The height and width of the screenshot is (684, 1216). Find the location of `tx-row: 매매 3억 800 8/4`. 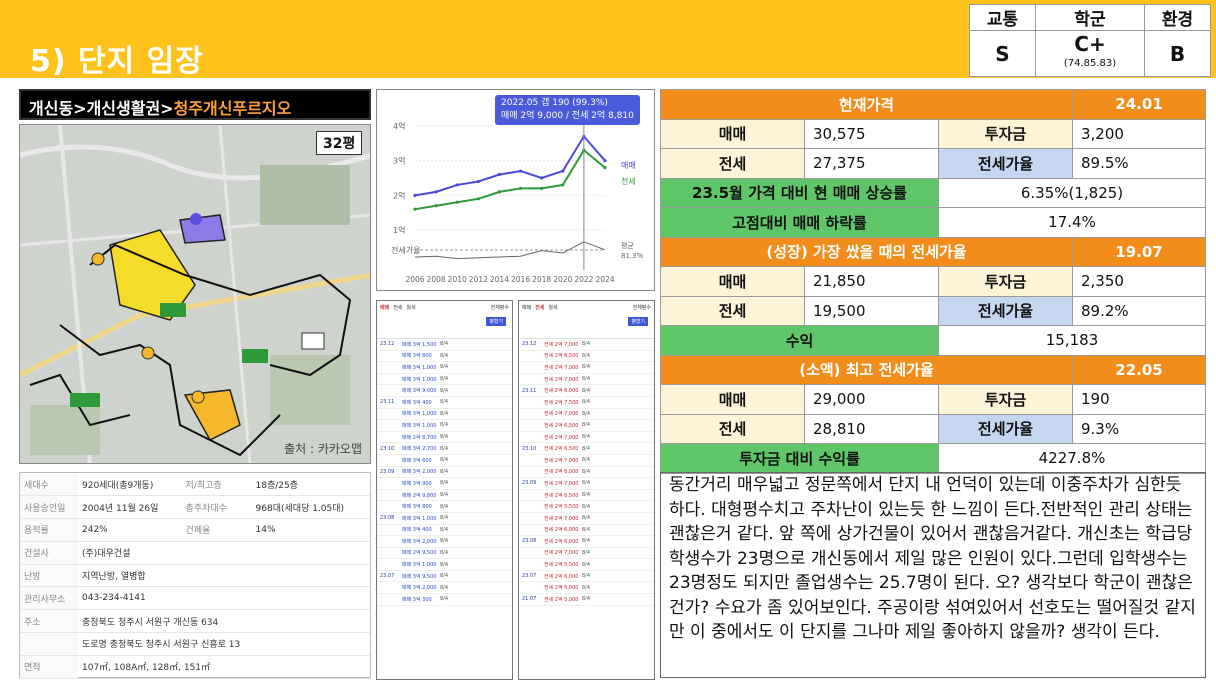

tx-row: 매매 3억 800 8/4 is located at coordinates (444, 357).